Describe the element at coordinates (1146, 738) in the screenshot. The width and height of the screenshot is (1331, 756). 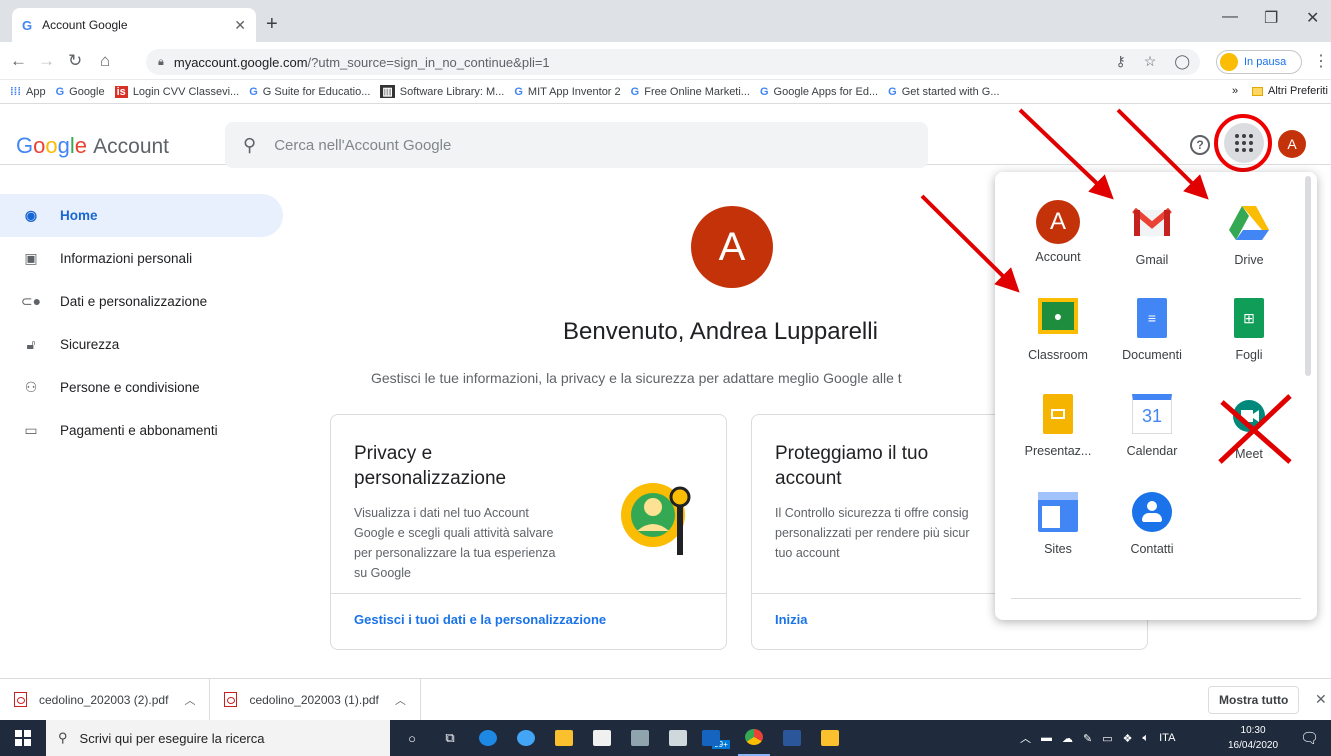
I see `volume-icon: 🔈︎` at that location.